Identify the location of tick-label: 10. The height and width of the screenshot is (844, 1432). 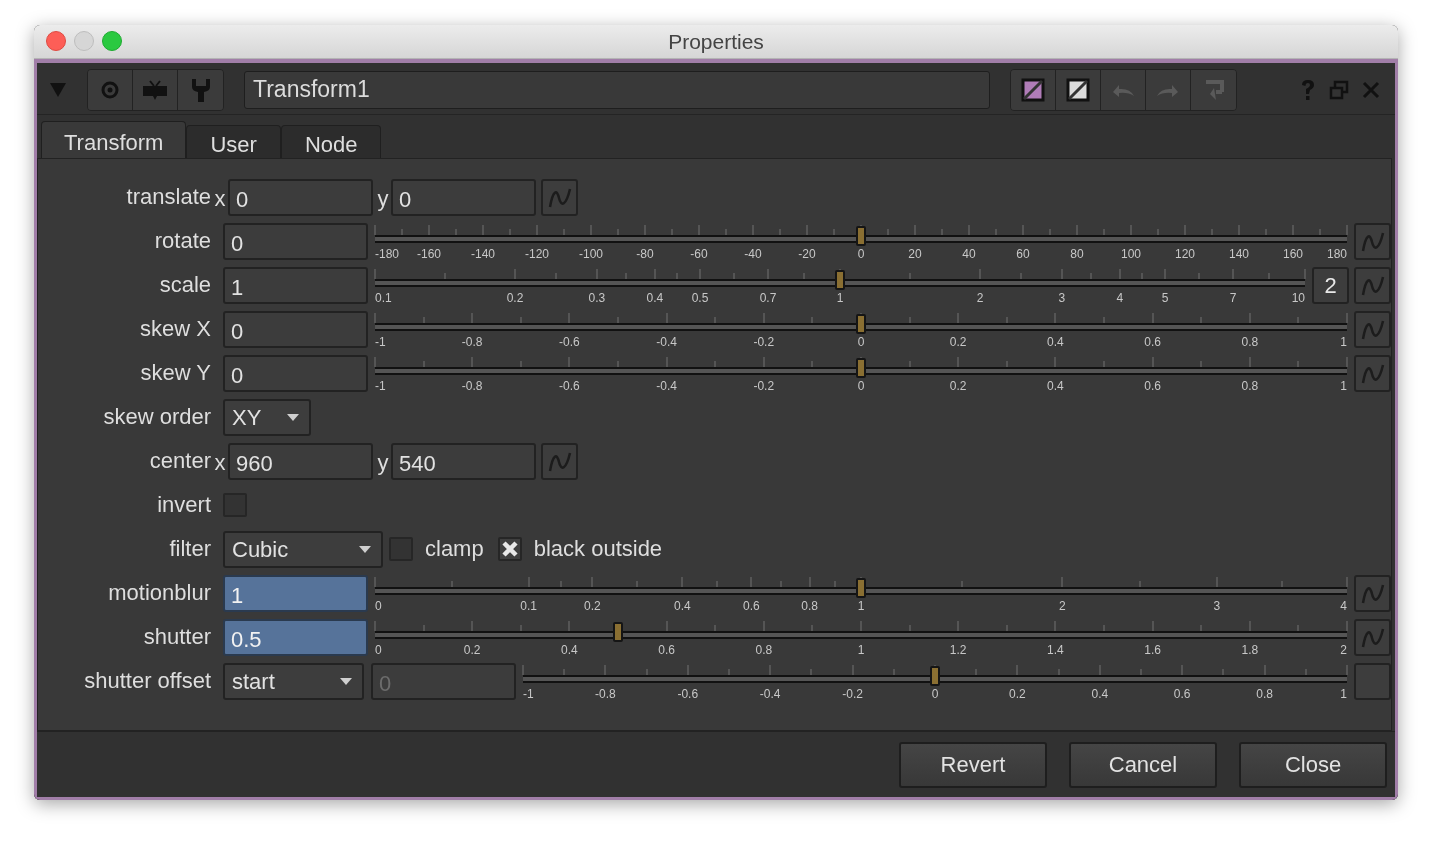
(1298, 298).